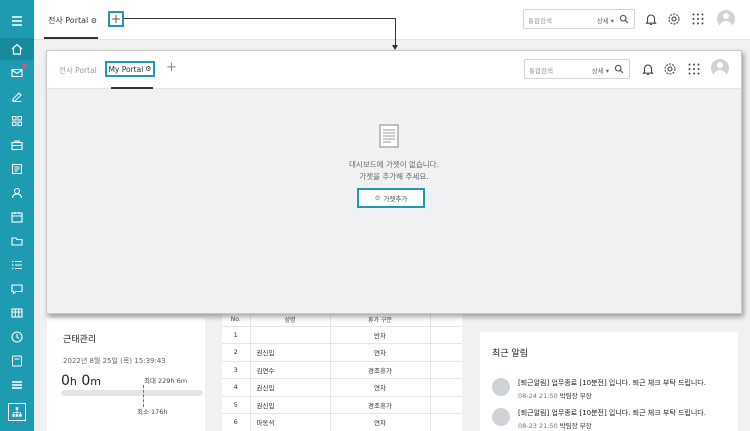 This screenshot has height=431, width=750. What do you see at coordinates (394, 70) in the screenshot?
I see `preview-top-bar: 전사 Portal My Portal ⚙ + 통합검색 상세 ▾` at bounding box center [394, 70].